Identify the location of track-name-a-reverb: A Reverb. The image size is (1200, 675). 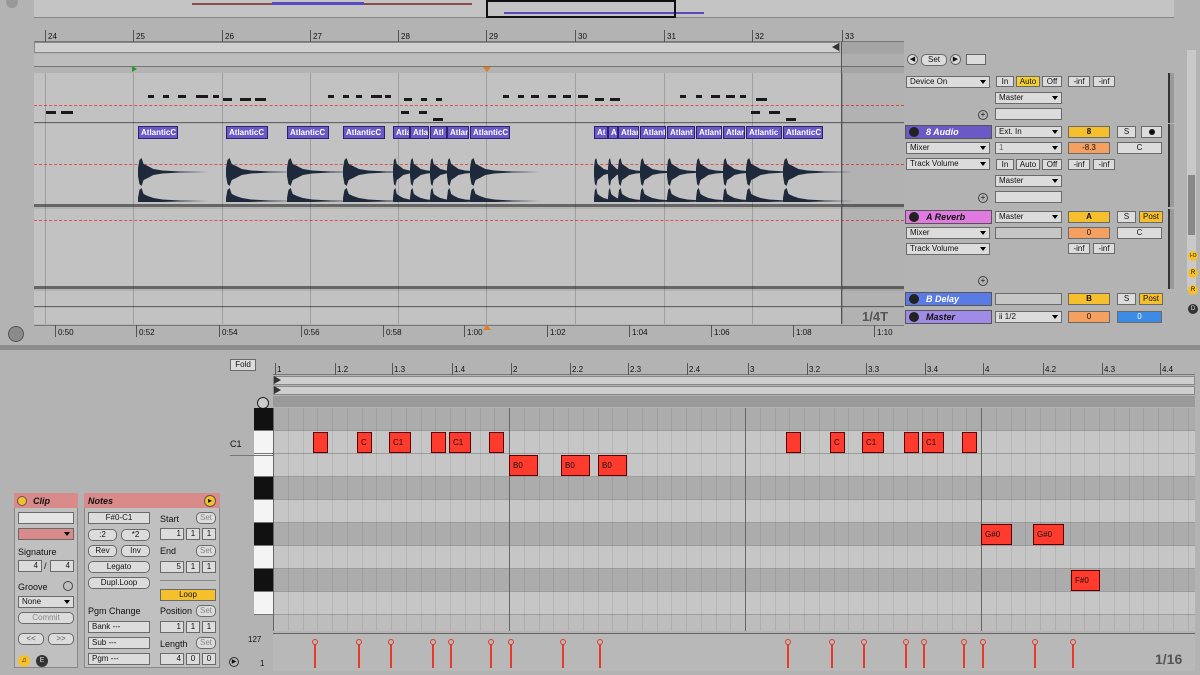
(948, 217).